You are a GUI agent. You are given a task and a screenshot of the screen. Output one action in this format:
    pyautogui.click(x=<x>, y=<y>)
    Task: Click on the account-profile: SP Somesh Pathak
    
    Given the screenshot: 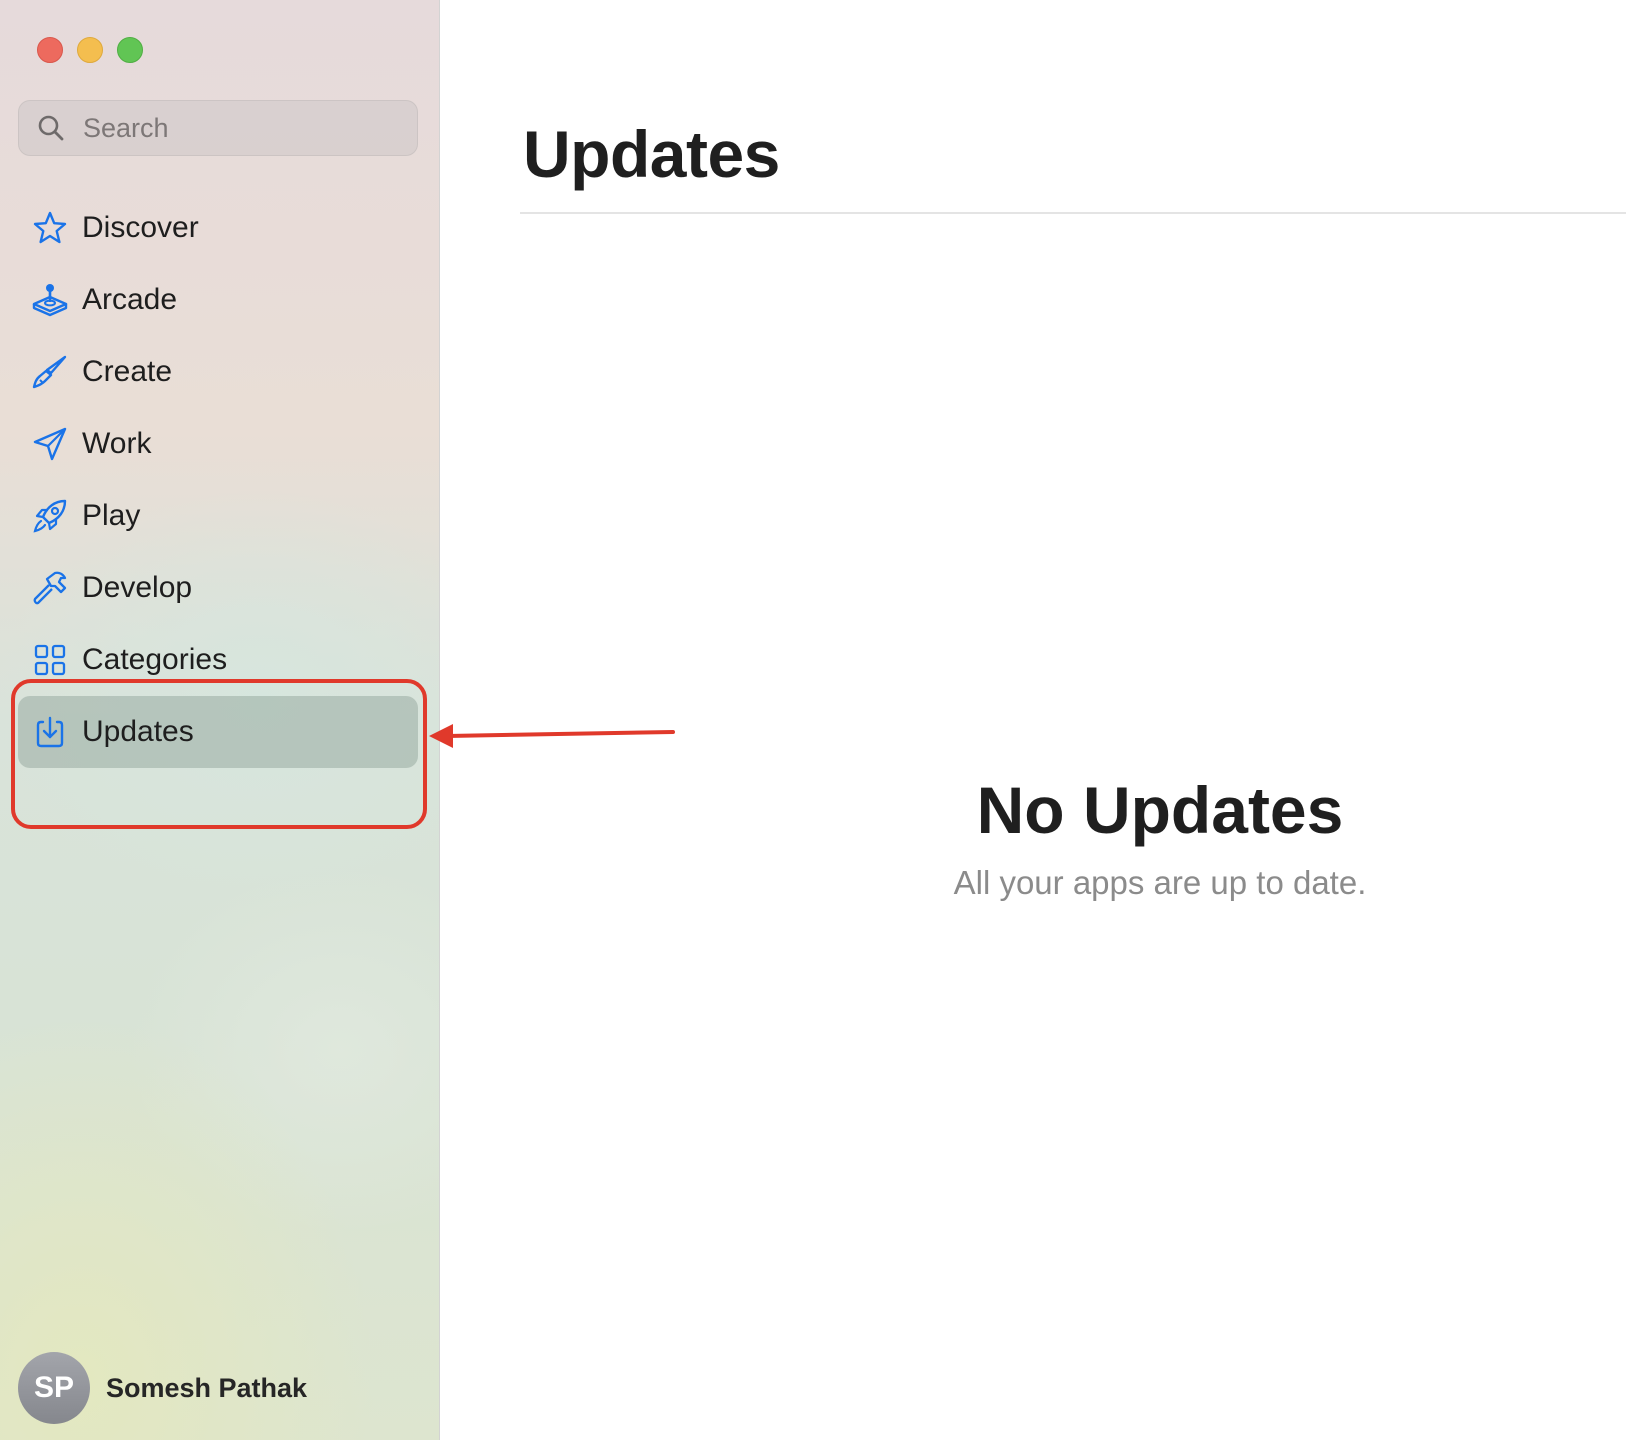 What is the action you would take?
    pyautogui.click(x=162, y=1388)
    